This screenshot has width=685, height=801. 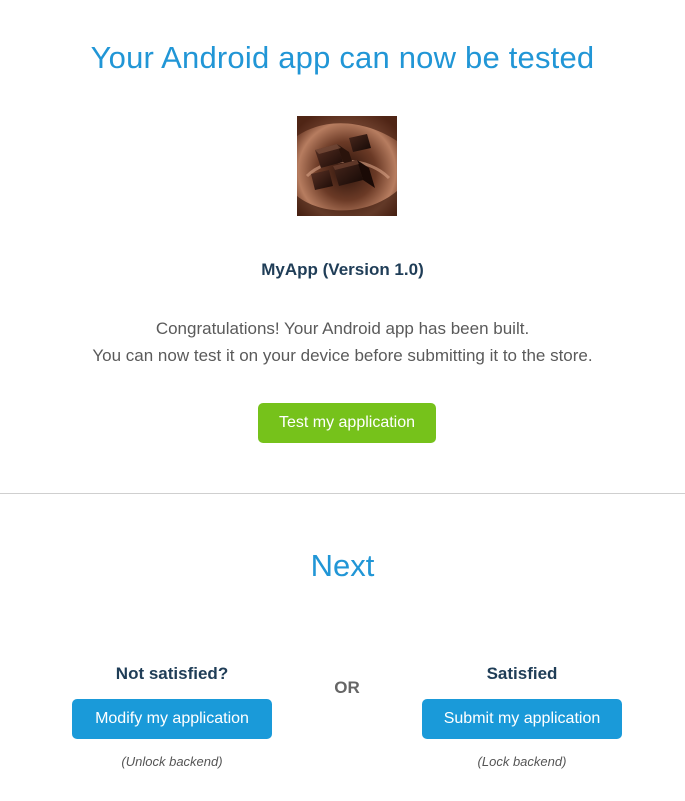 What do you see at coordinates (522, 673) in the screenshot?
I see `satisfied-heading: Satisfied` at bounding box center [522, 673].